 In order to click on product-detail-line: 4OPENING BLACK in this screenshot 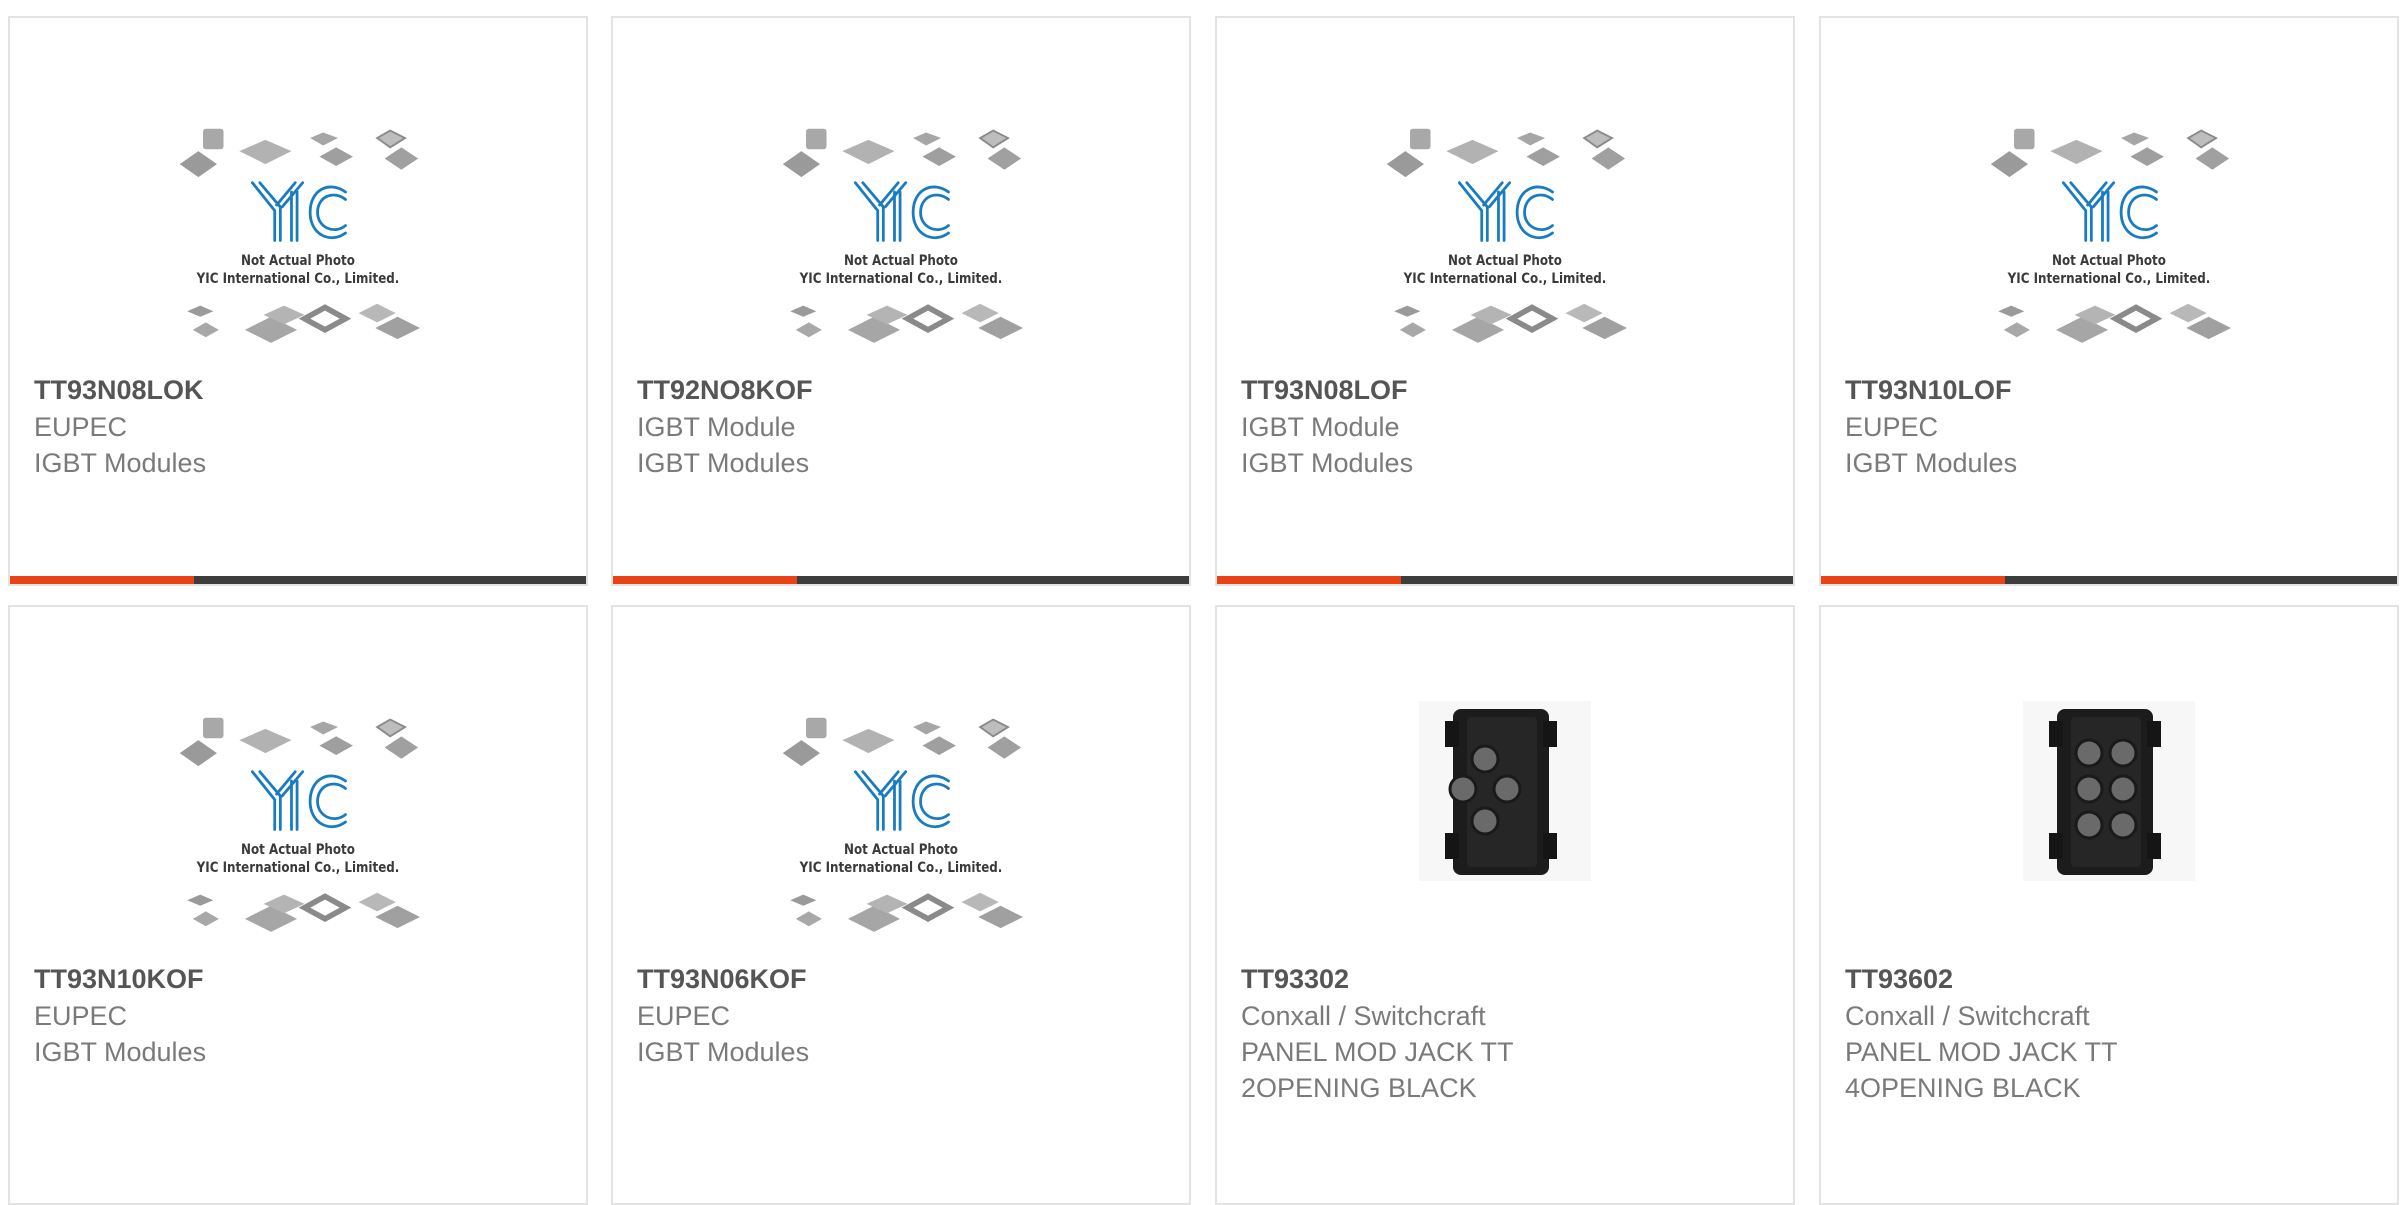, I will do `click(1963, 1088)`.